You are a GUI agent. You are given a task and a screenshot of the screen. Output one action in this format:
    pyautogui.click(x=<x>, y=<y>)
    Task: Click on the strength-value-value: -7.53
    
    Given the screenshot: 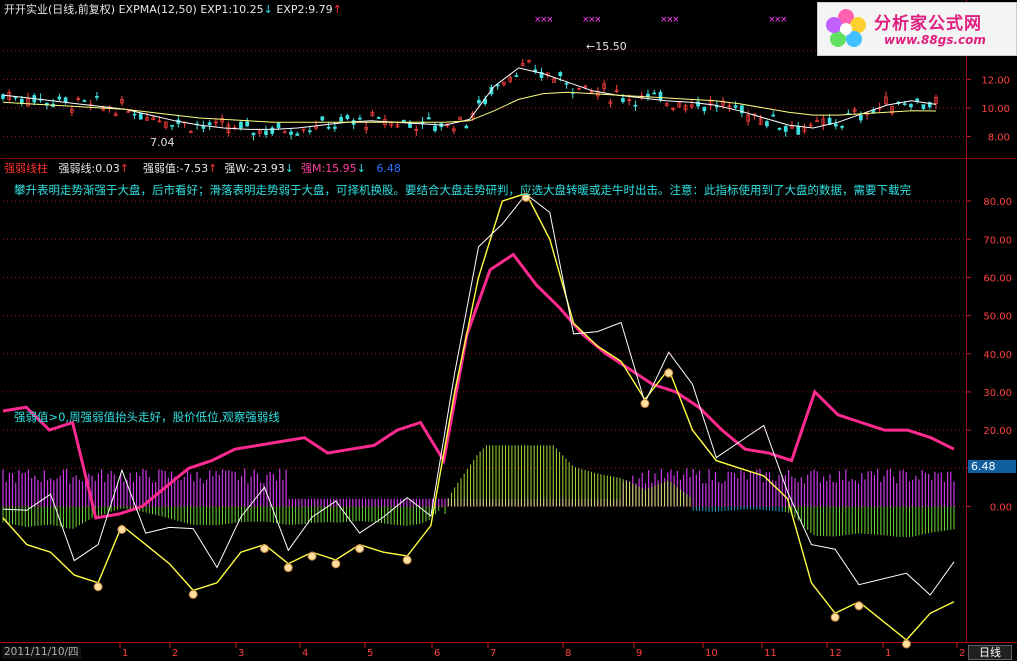 What is the action you would take?
    pyautogui.click(x=194, y=168)
    